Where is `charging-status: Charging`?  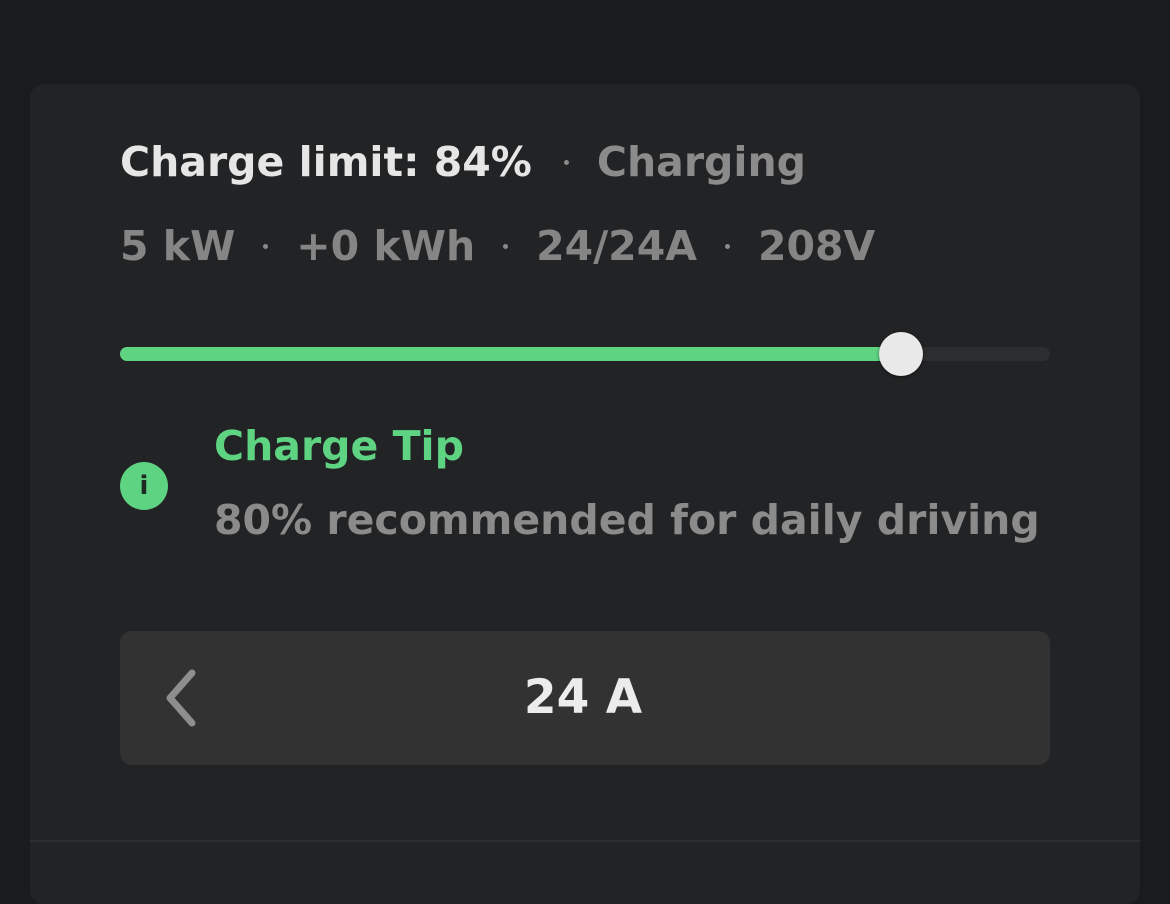 charging-status: Charging is located at coordinates (701, 162).